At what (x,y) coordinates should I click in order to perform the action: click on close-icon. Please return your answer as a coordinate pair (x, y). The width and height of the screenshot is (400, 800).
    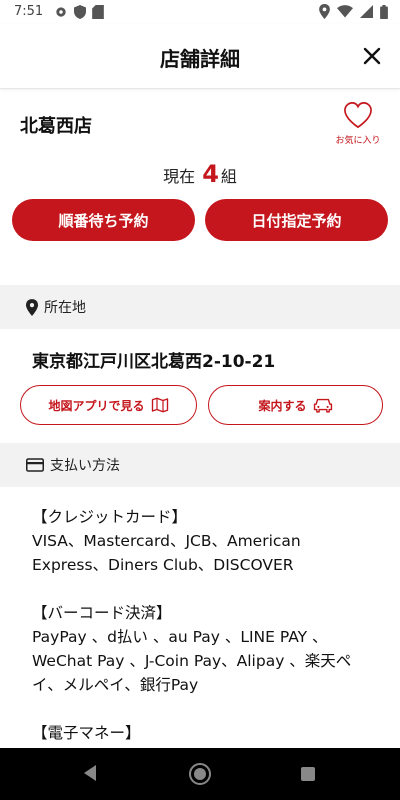
    Looking at the image, I should click on (372, 56).